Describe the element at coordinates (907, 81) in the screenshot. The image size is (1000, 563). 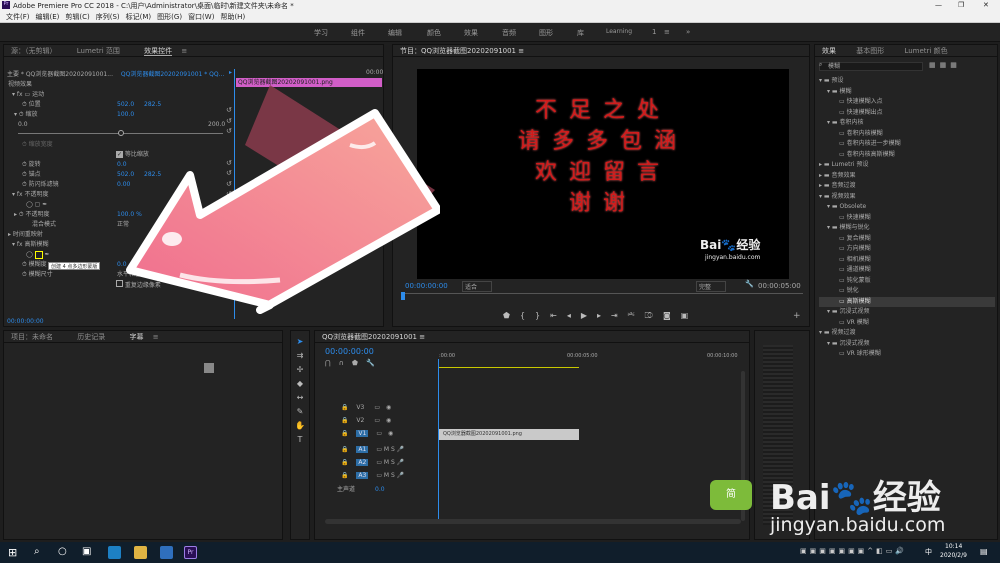
I see `fx-folder: ▾ ▬ 预设` at that location.